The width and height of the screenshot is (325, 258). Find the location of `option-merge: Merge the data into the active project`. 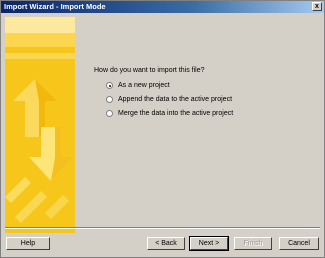

option-merge: Merge the data into the active project is located at coordinates (169, 113).